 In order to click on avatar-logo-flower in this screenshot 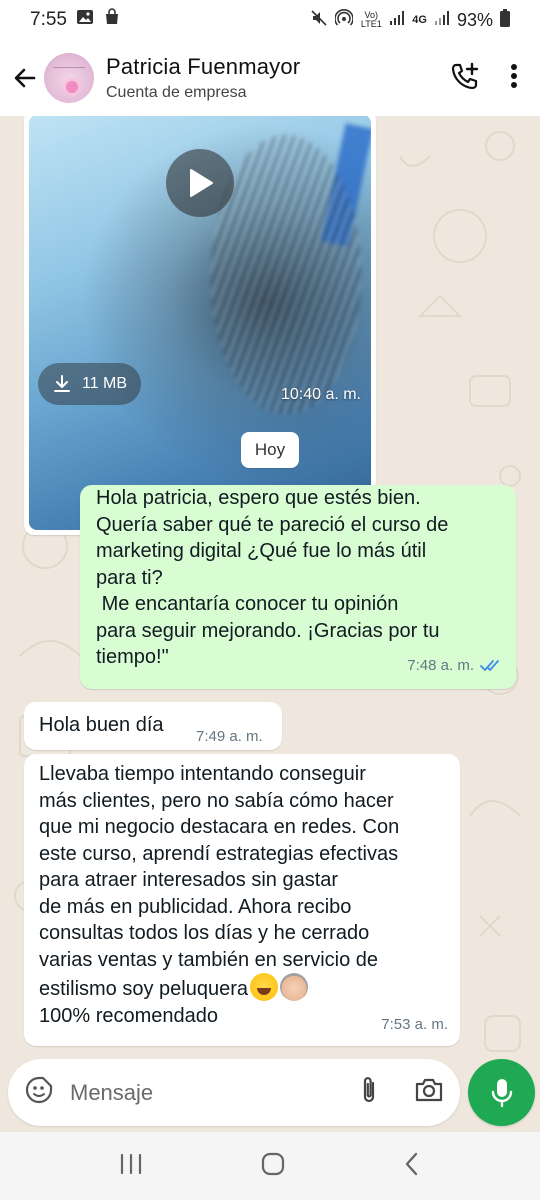, I will do `click(72, 87)`.